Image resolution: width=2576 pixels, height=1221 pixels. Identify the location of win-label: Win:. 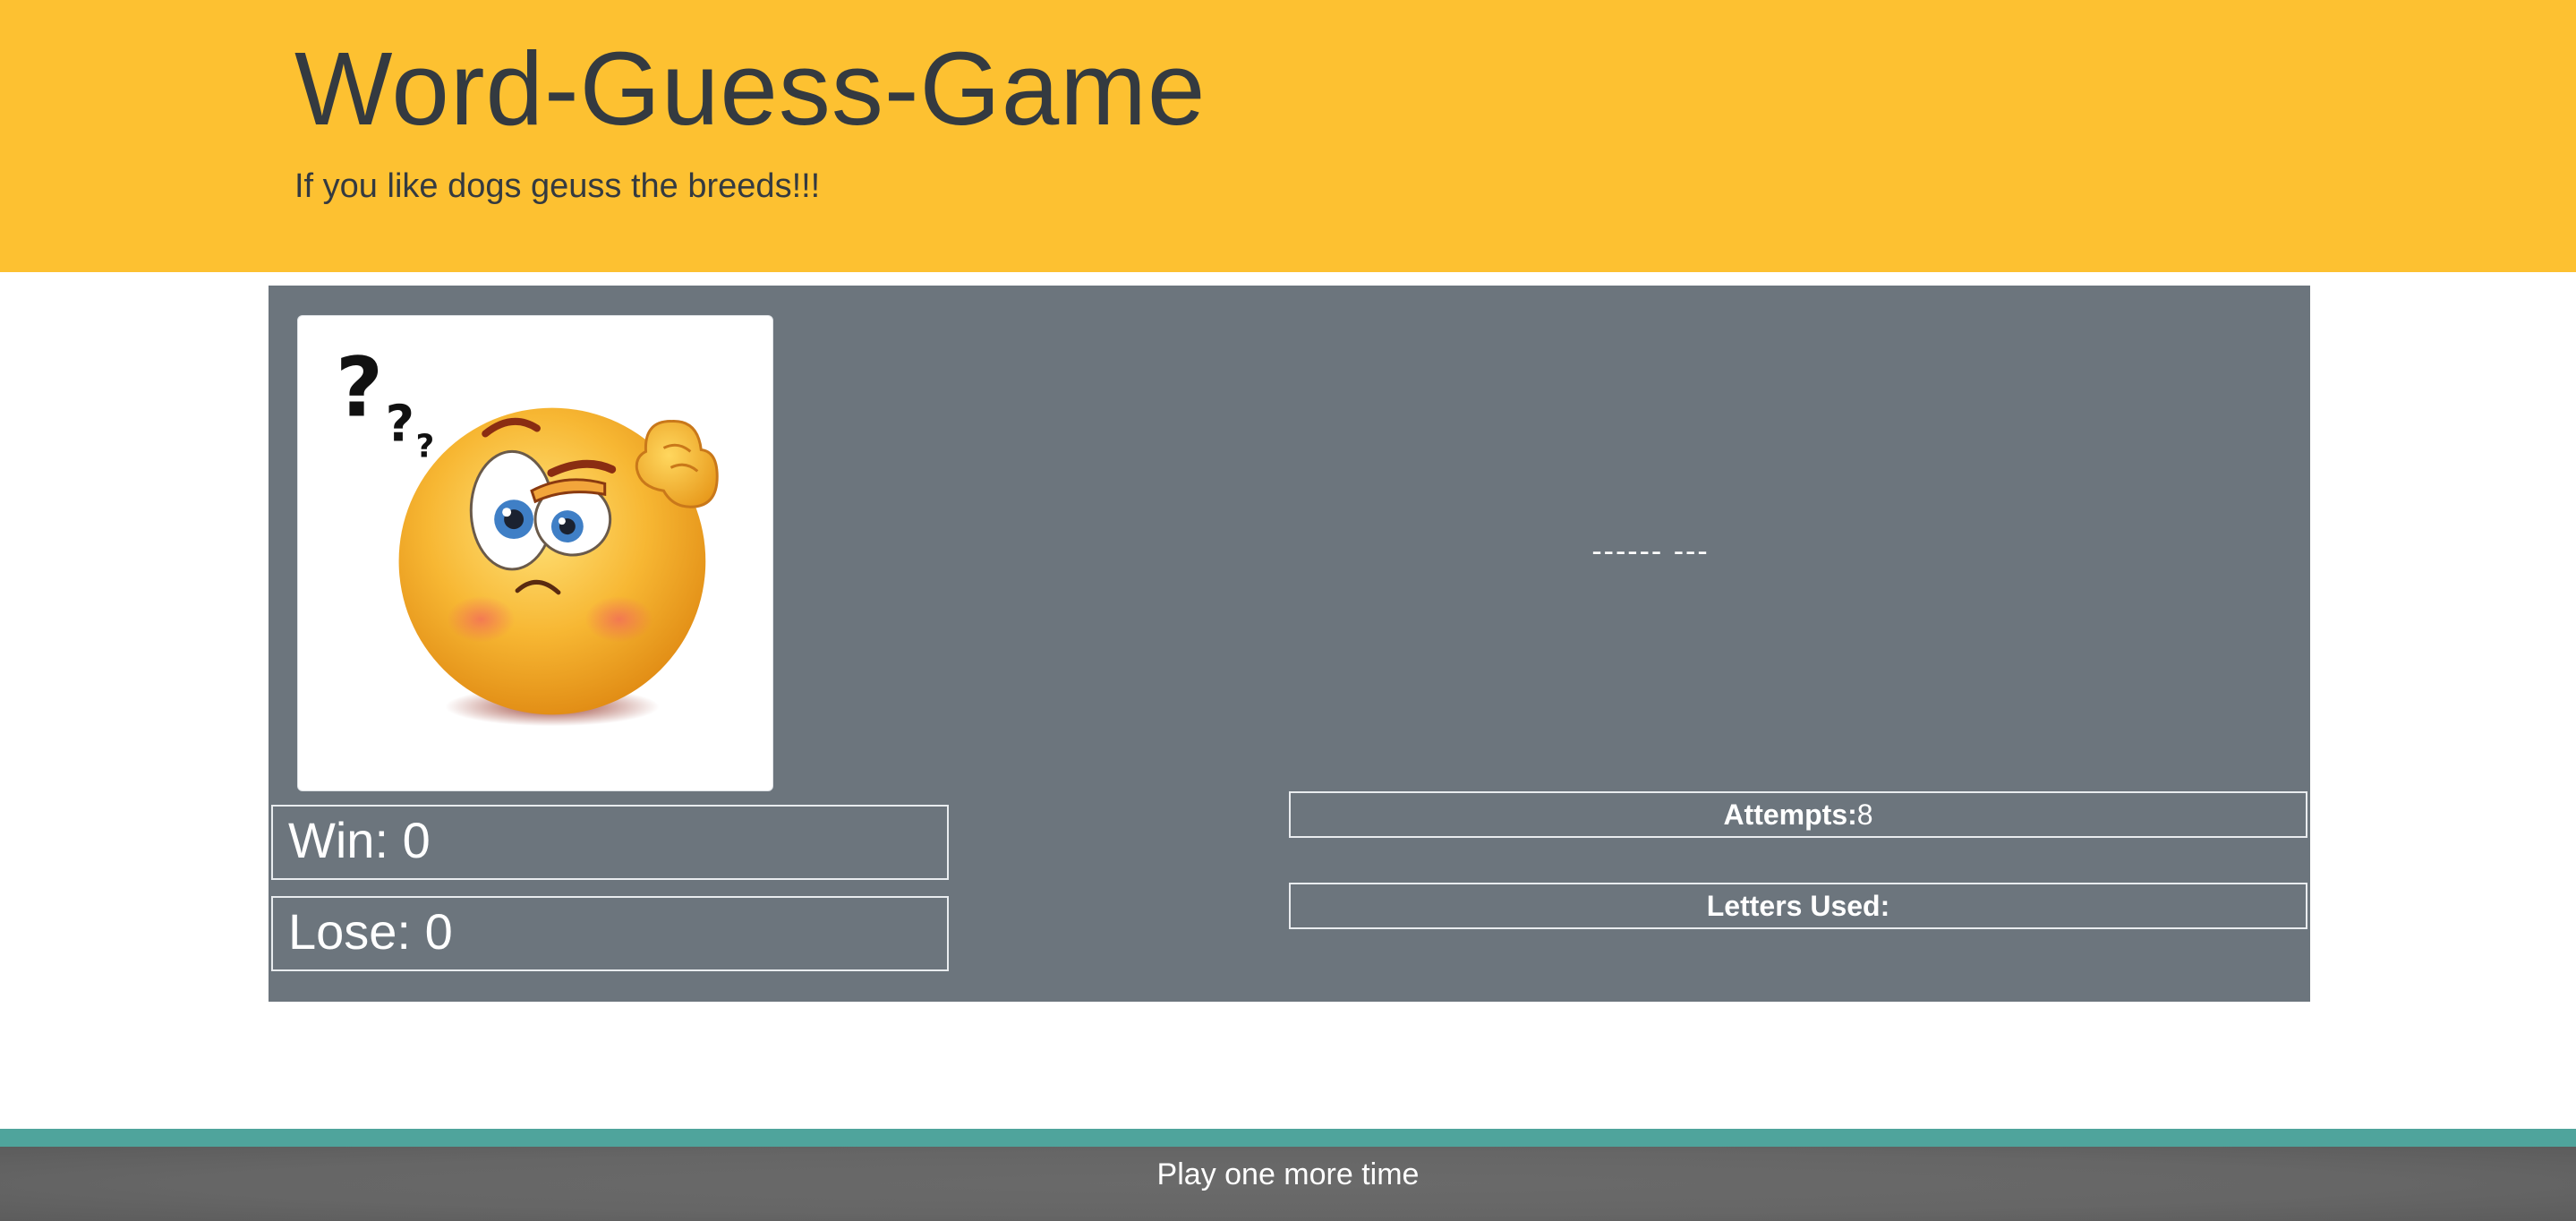
(345, 840).